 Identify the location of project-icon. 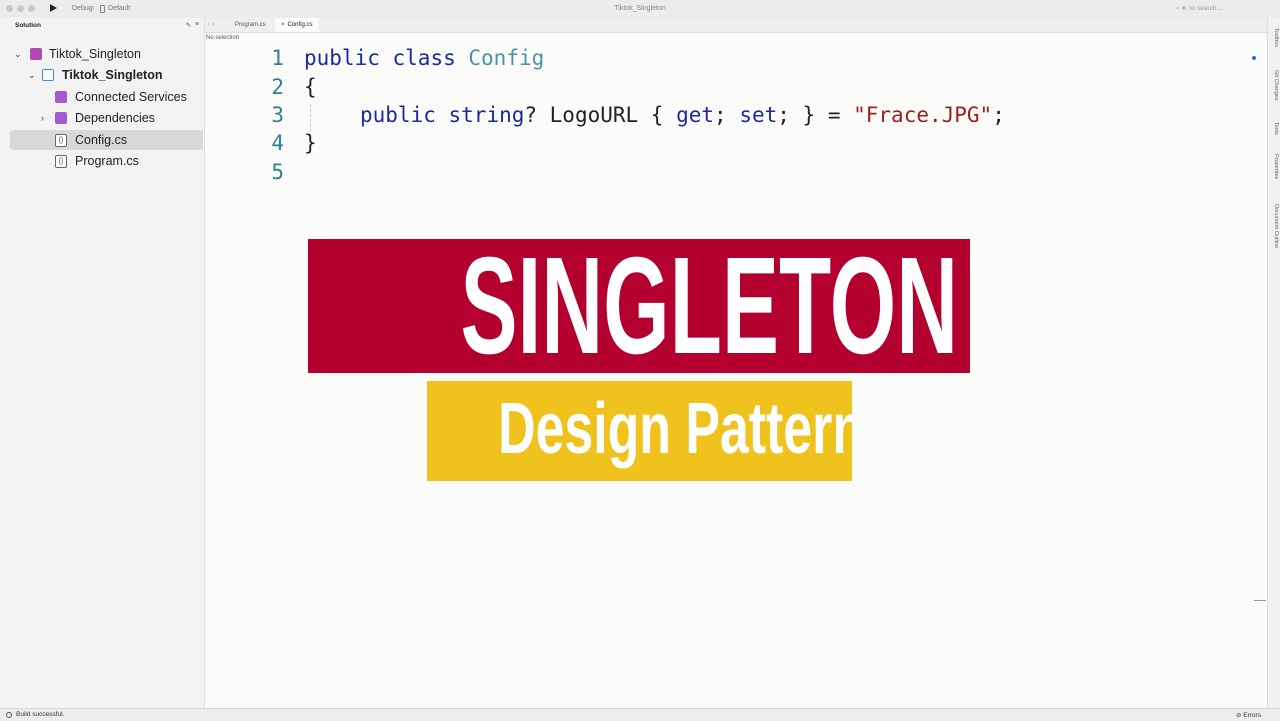
(48, 75).